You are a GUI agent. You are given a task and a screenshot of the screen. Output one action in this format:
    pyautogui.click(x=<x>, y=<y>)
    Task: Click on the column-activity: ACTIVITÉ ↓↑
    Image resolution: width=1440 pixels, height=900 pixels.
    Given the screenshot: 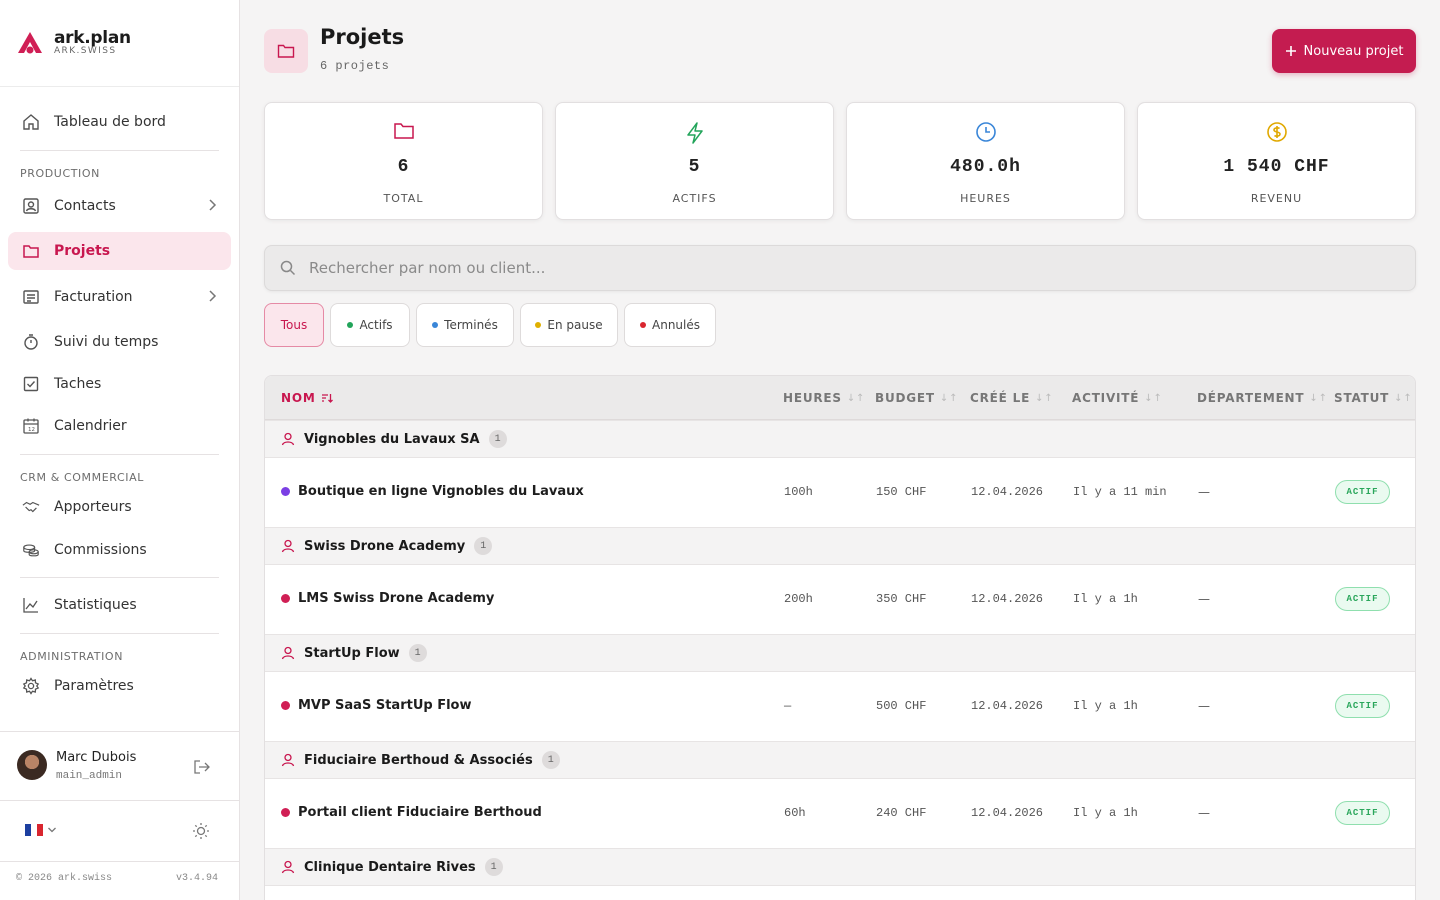 What is the action you would take?
    pyautogui.click(x=1117, y=398)
    